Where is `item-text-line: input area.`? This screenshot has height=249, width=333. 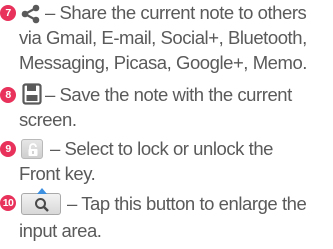 item-text-line: input area. is located at coordinates (60, 230).